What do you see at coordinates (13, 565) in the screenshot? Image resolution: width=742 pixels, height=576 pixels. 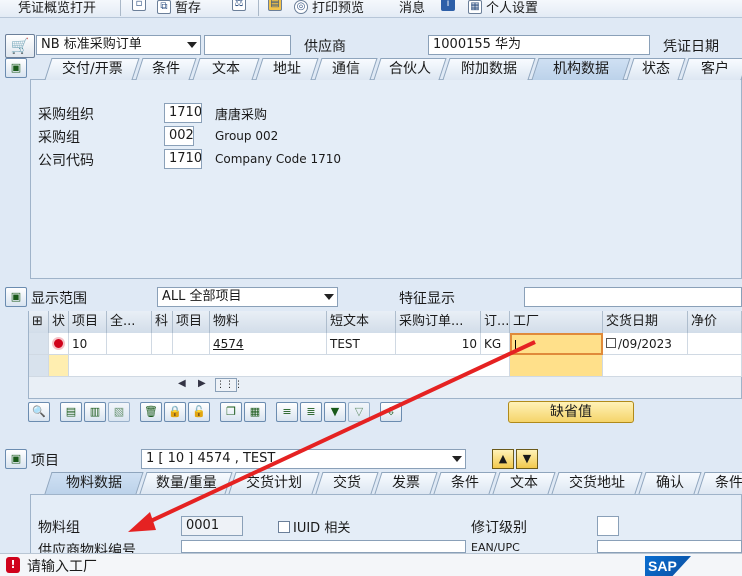 I see `error-icon: !` at bounding box center [13, 565].